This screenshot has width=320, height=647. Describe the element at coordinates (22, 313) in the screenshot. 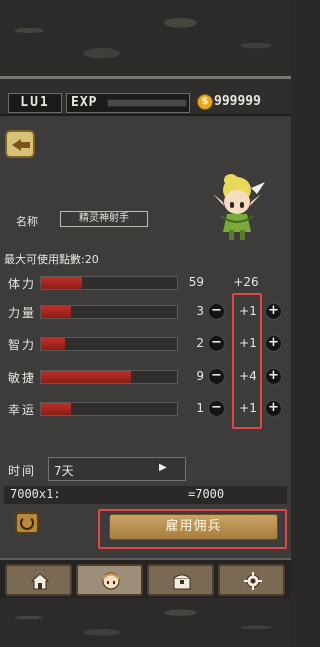

I see `stat-name: 力量` at that location.